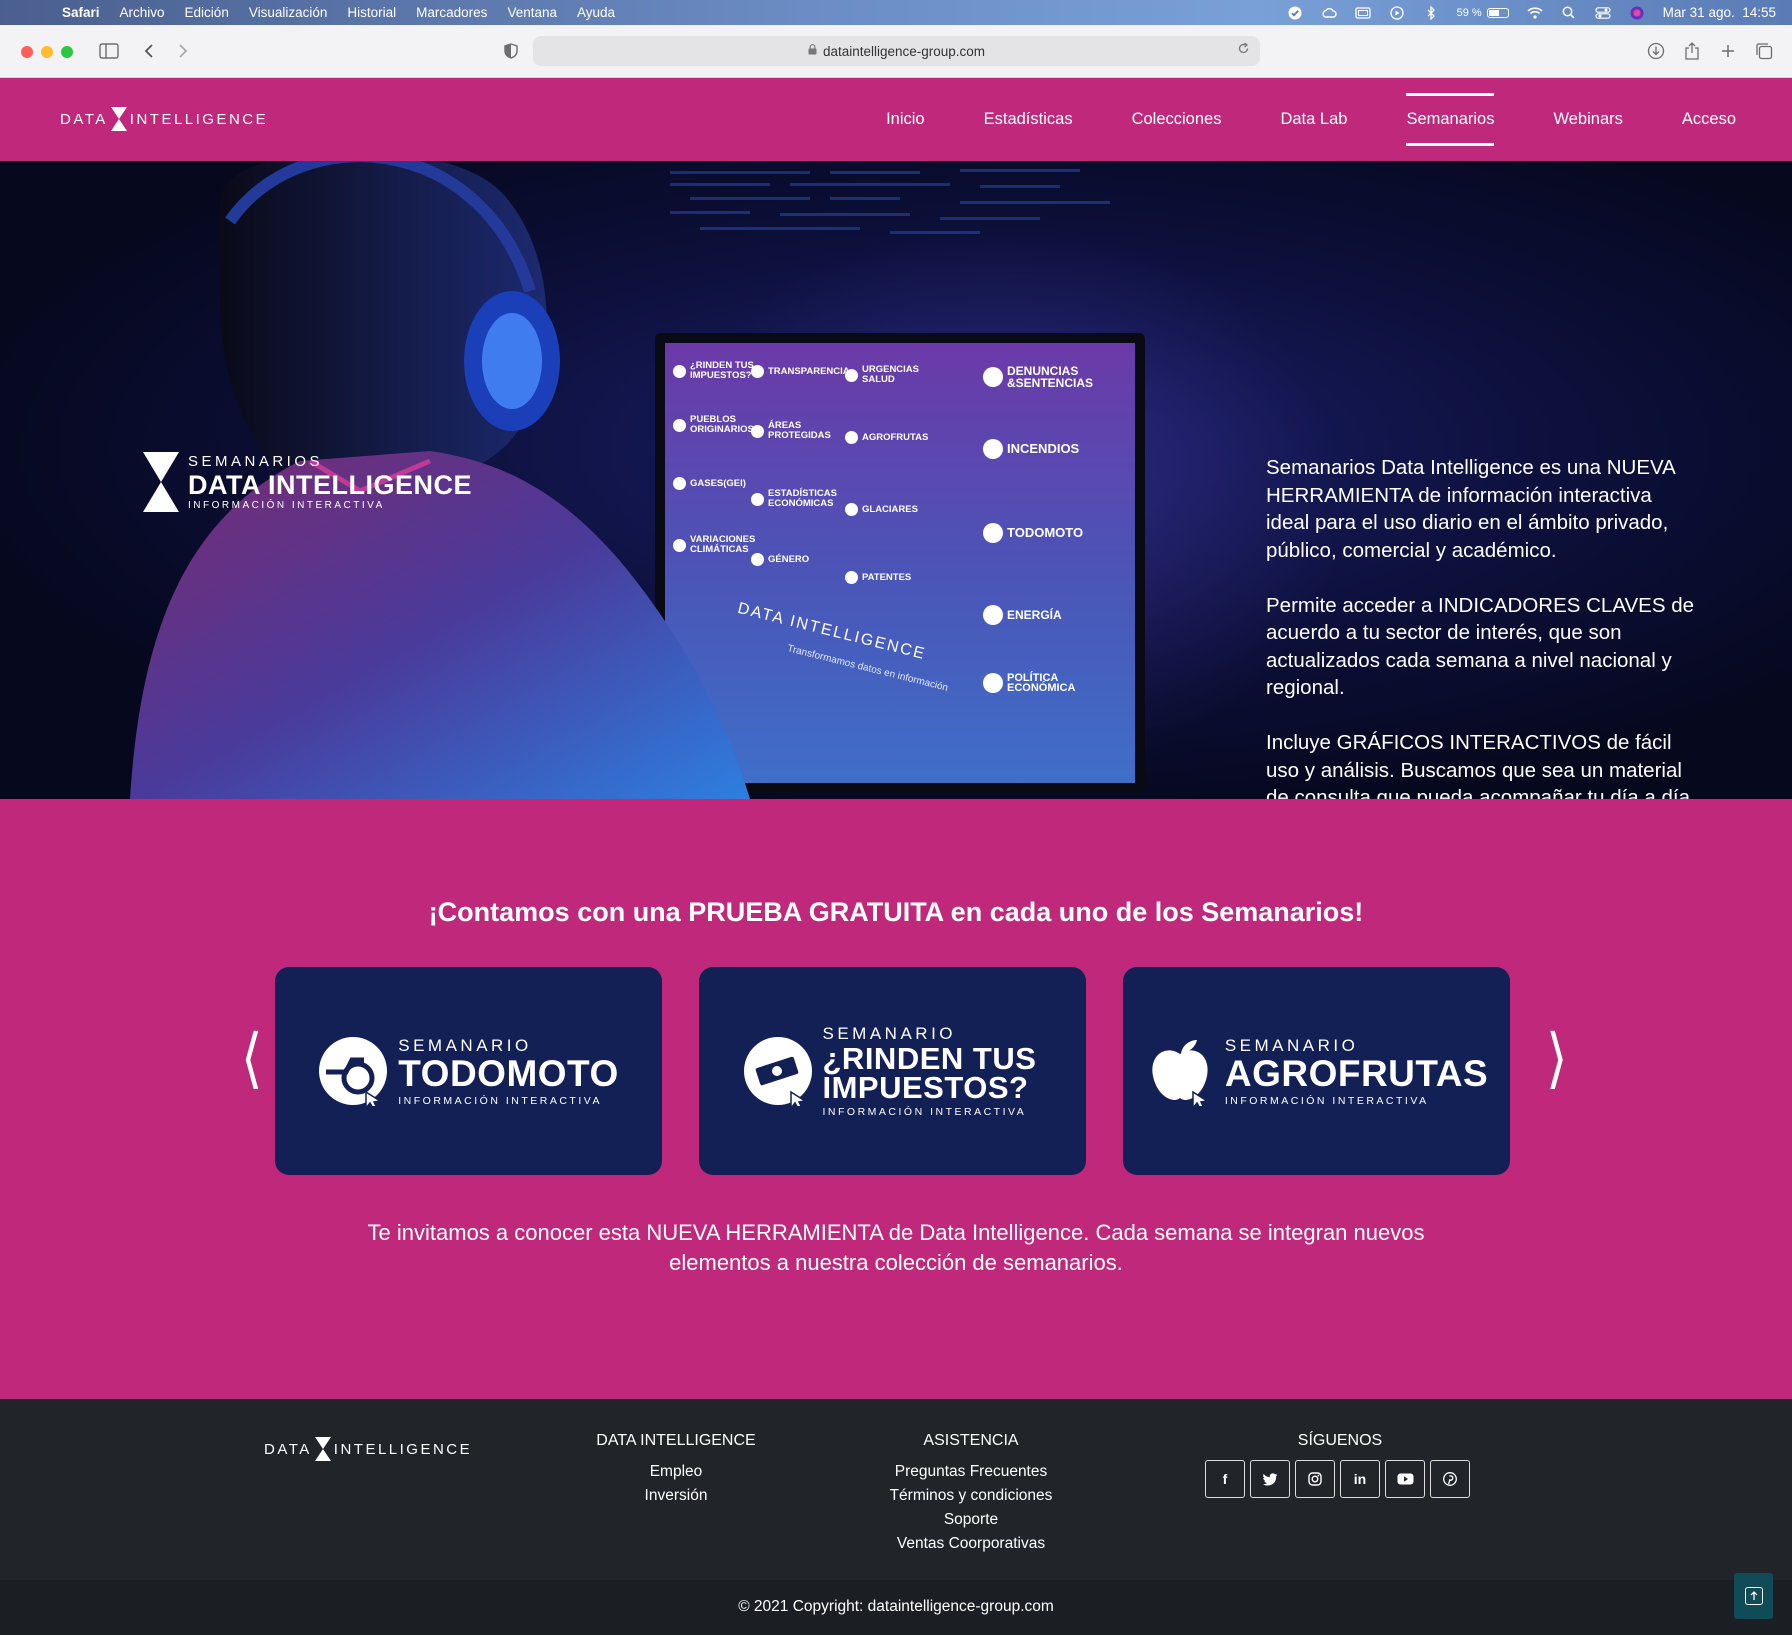  I want to click on footer-link-terms: Términos y condiciones, so click(971, 1496).